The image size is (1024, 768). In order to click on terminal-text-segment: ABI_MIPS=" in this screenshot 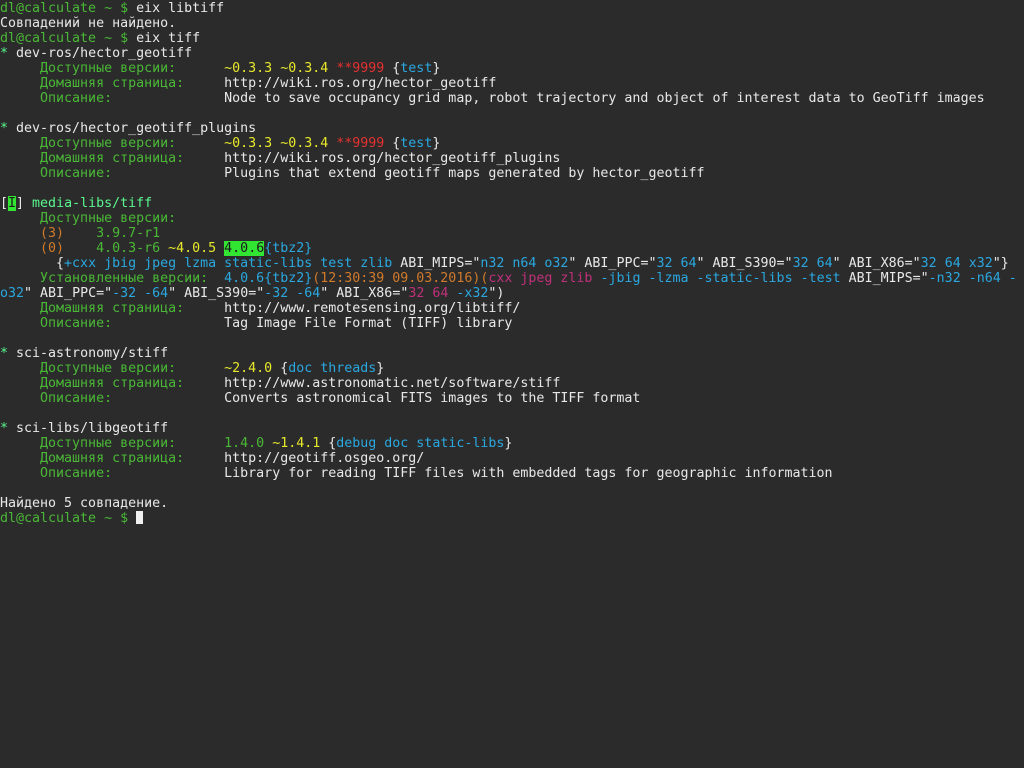, I will do `click(436, 263)`.